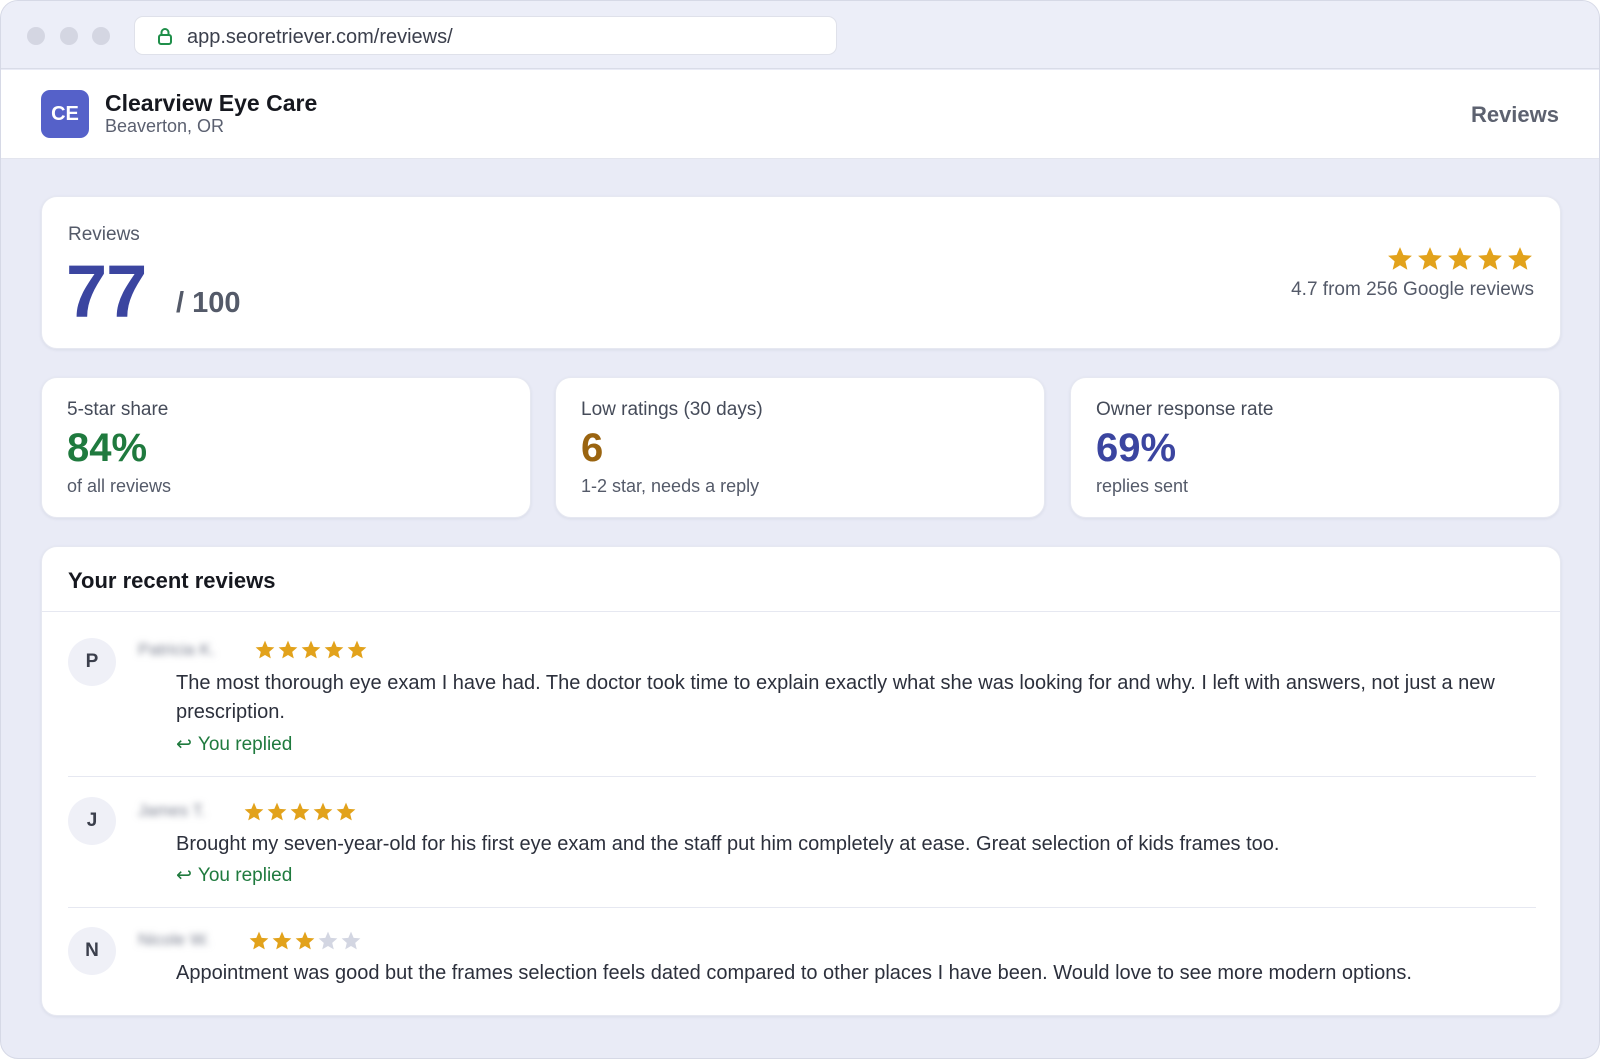 This screenshot has width=1600, height=1059. I want to click on score-max: / 100, so click(208, 303).